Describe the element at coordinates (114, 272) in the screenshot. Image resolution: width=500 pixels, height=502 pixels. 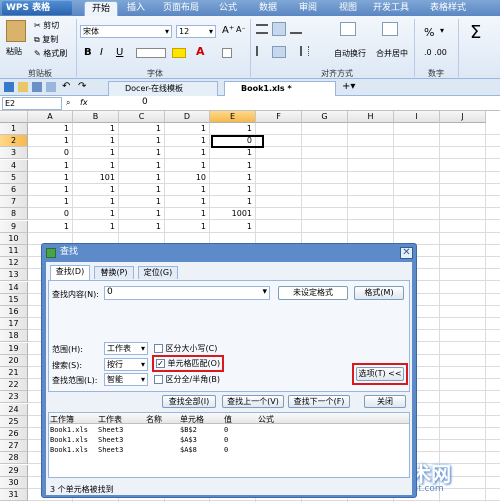
I see `tab-replace: 替换(P)` at that location.